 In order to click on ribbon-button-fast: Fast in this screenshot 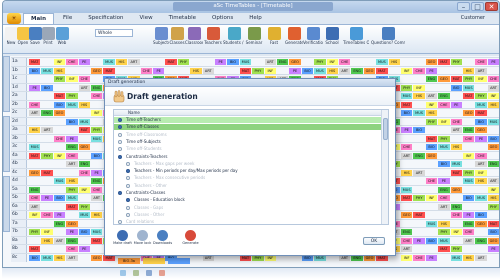, I will do `click(274, 40)`.